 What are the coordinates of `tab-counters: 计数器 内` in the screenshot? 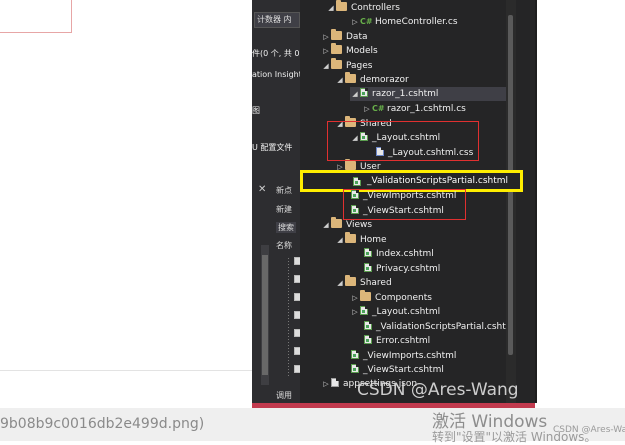 It's located at (277, 20).